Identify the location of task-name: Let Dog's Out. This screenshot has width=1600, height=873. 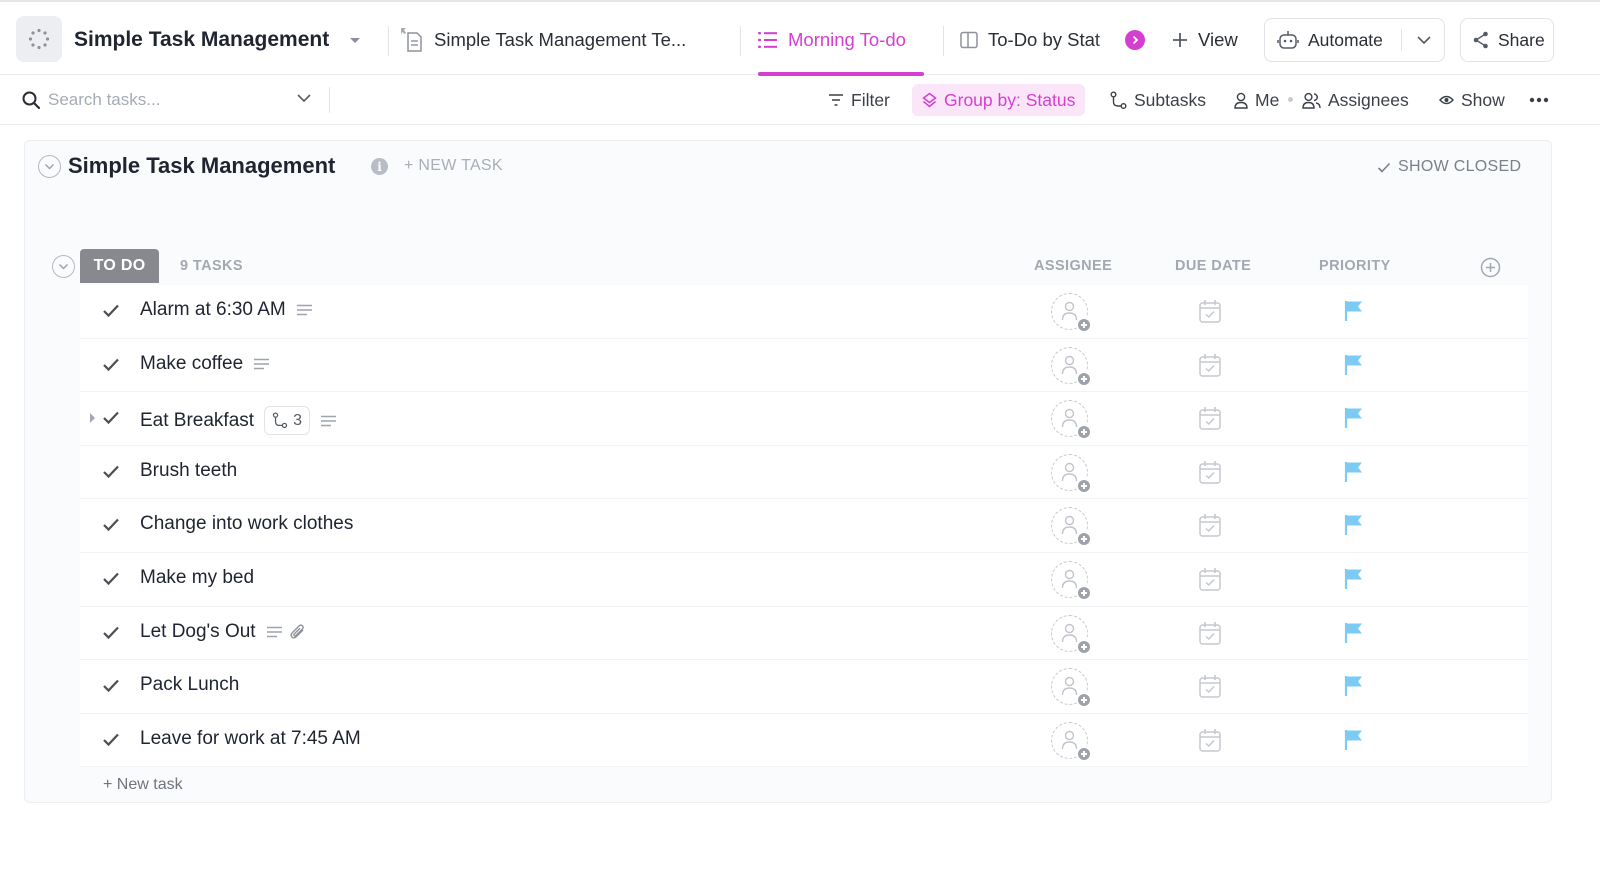
(223, 632).